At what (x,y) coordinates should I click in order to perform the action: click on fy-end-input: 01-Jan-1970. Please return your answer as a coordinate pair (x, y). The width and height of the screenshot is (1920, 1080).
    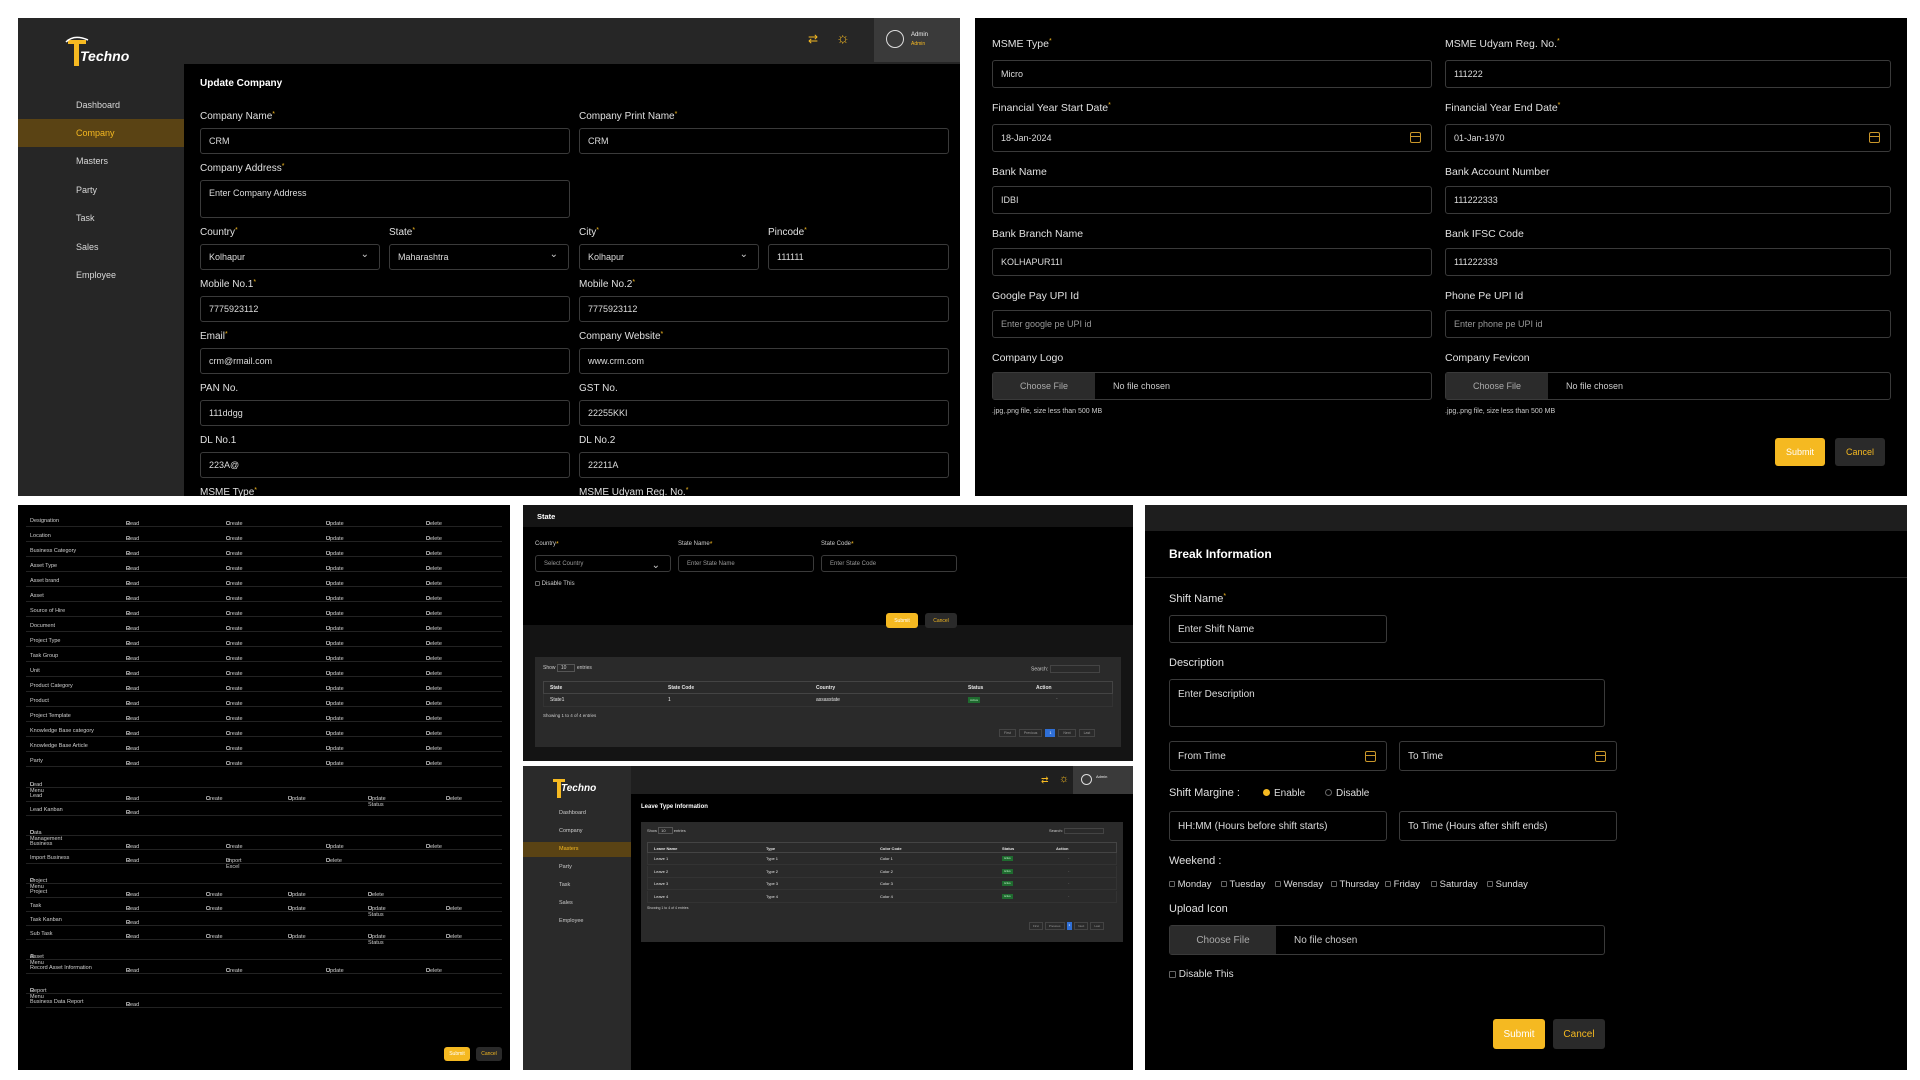
    Looking at the image, I should click on (1668, 138).